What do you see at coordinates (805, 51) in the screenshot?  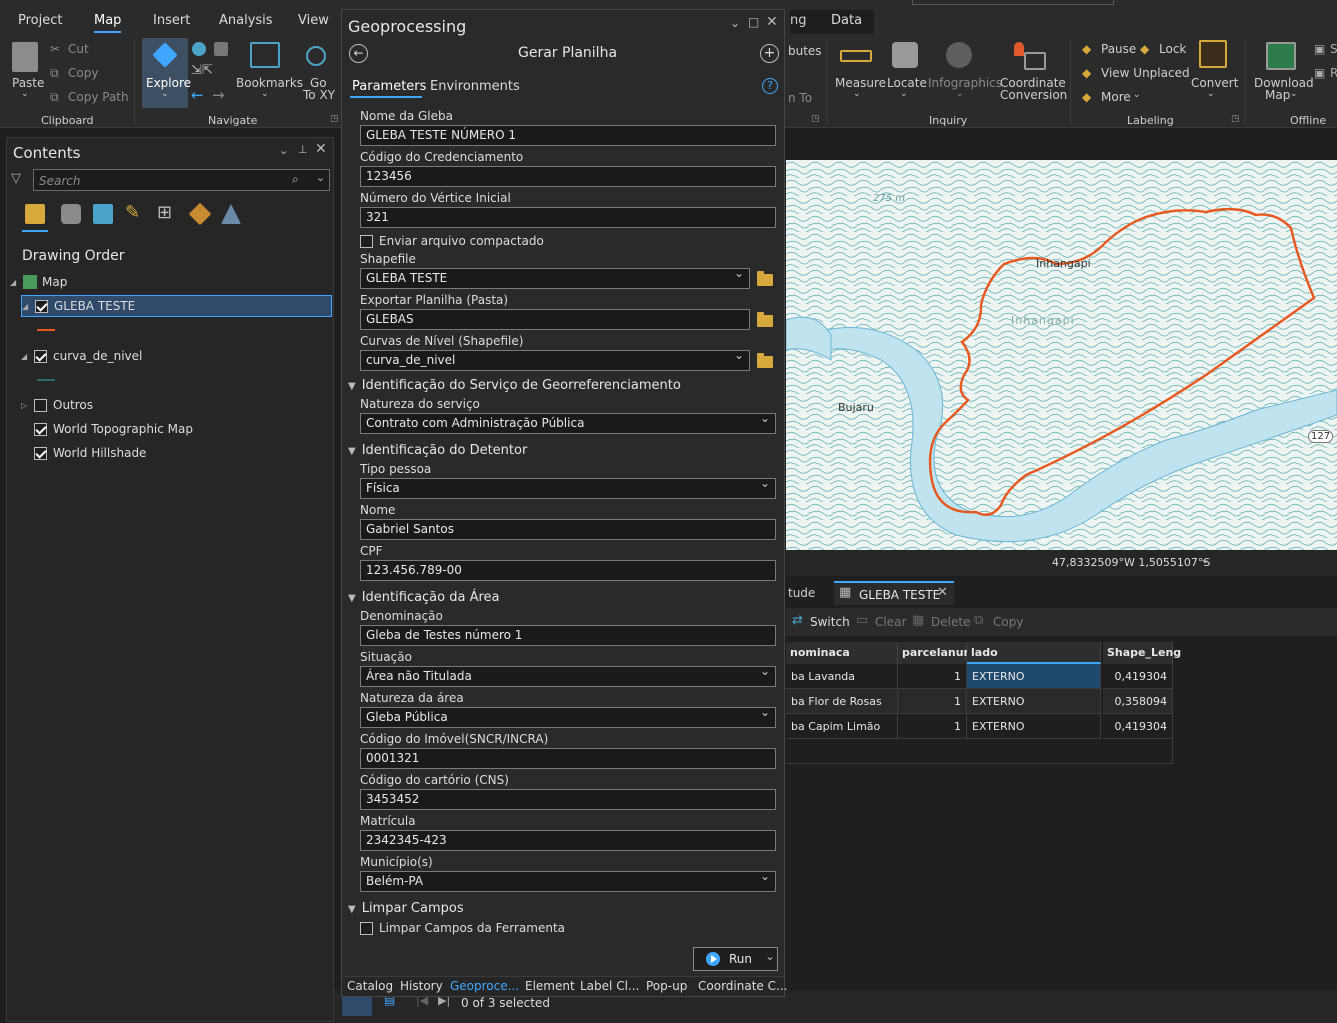 I see `attributes-button: butes` at bounding box center [805, 51].